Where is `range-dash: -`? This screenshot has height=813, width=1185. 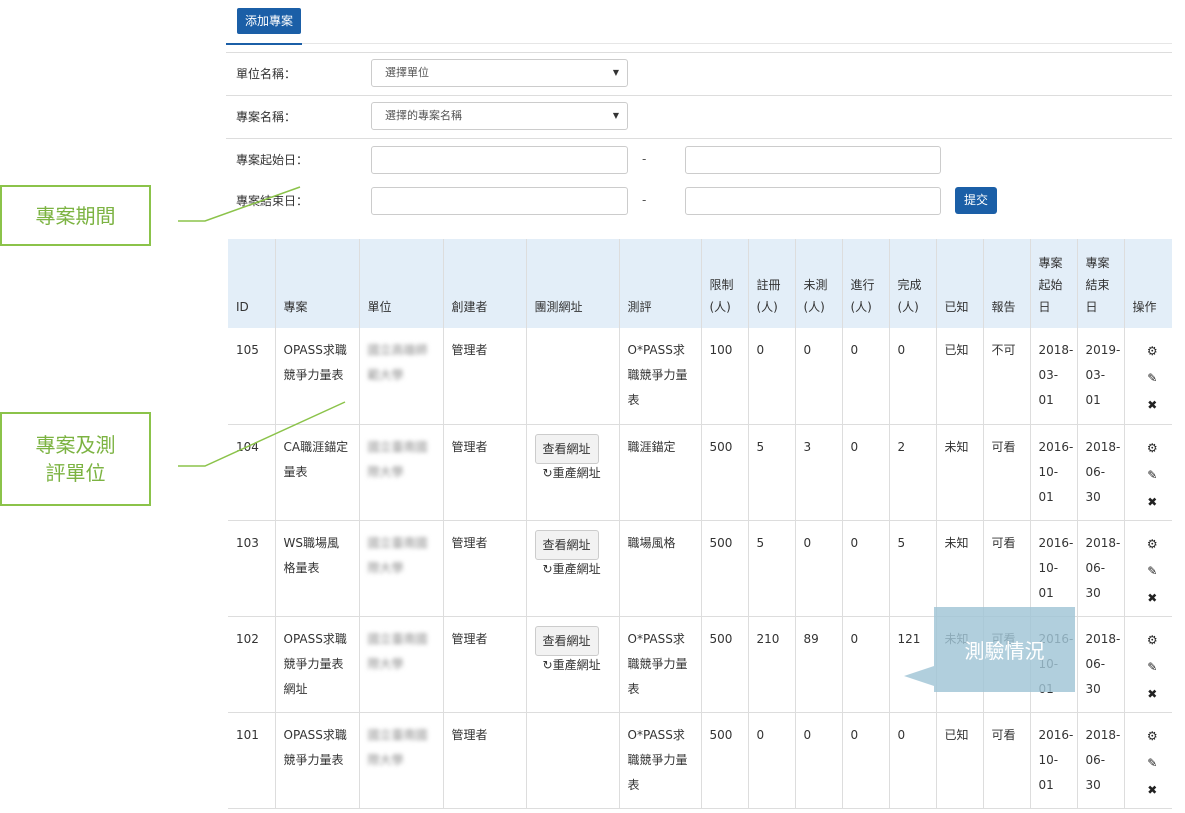 range-dash: - is located at coordinates (644, 200).